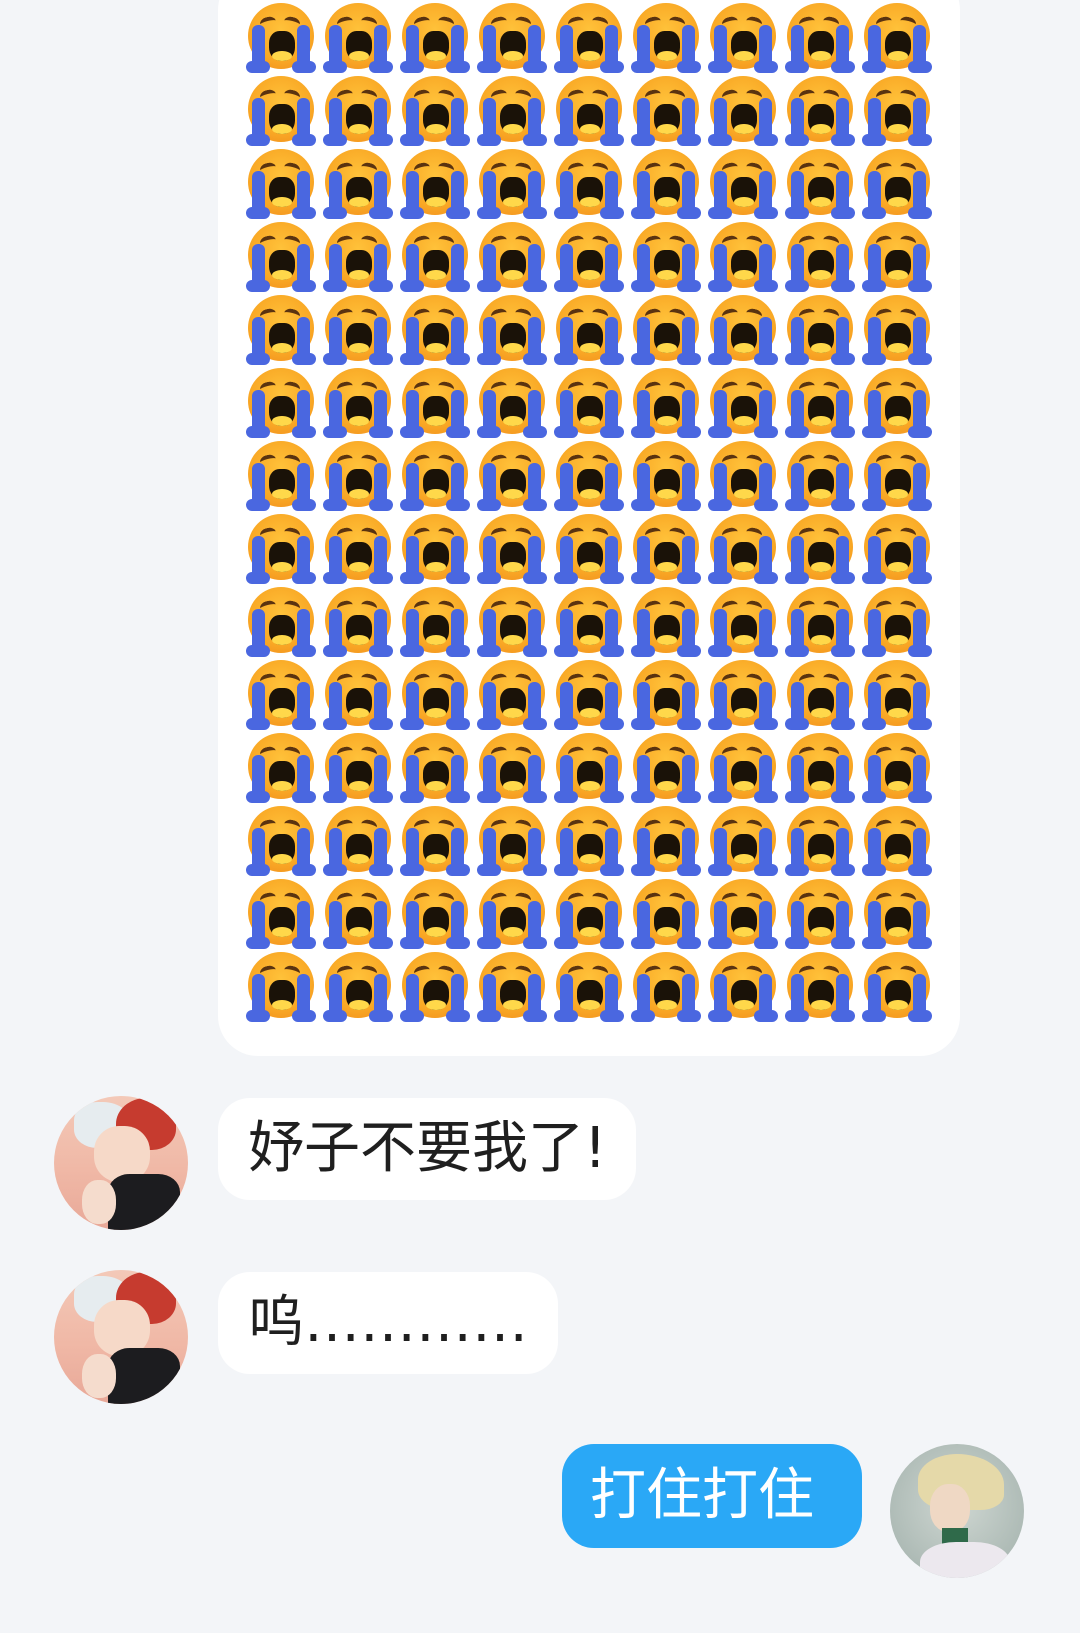 The width and height of the screenshot is (1080, 1633). What do you see at coordinates (957, 1511) in the screenshot?
I see `my-avatar` at bounding box center [957, 1511].